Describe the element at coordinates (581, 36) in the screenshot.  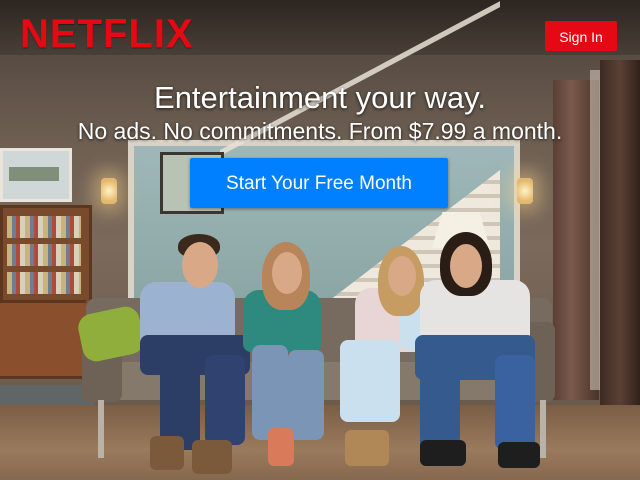
I see `sign-in-button: Sign In` at that location.